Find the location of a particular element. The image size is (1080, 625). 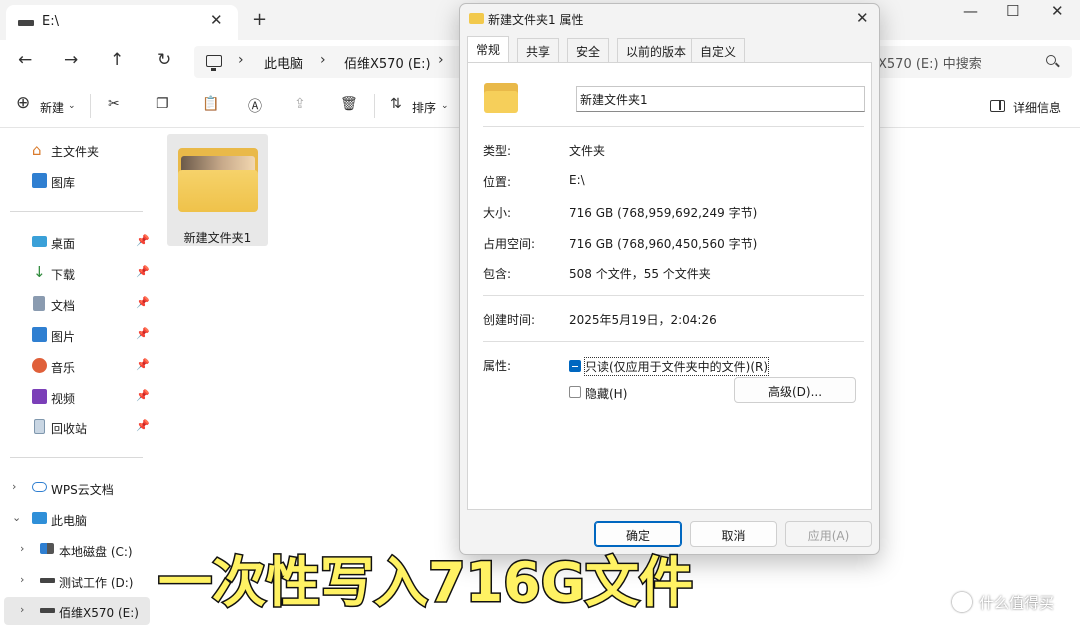

document-icon is located at coordinates (39, 303).